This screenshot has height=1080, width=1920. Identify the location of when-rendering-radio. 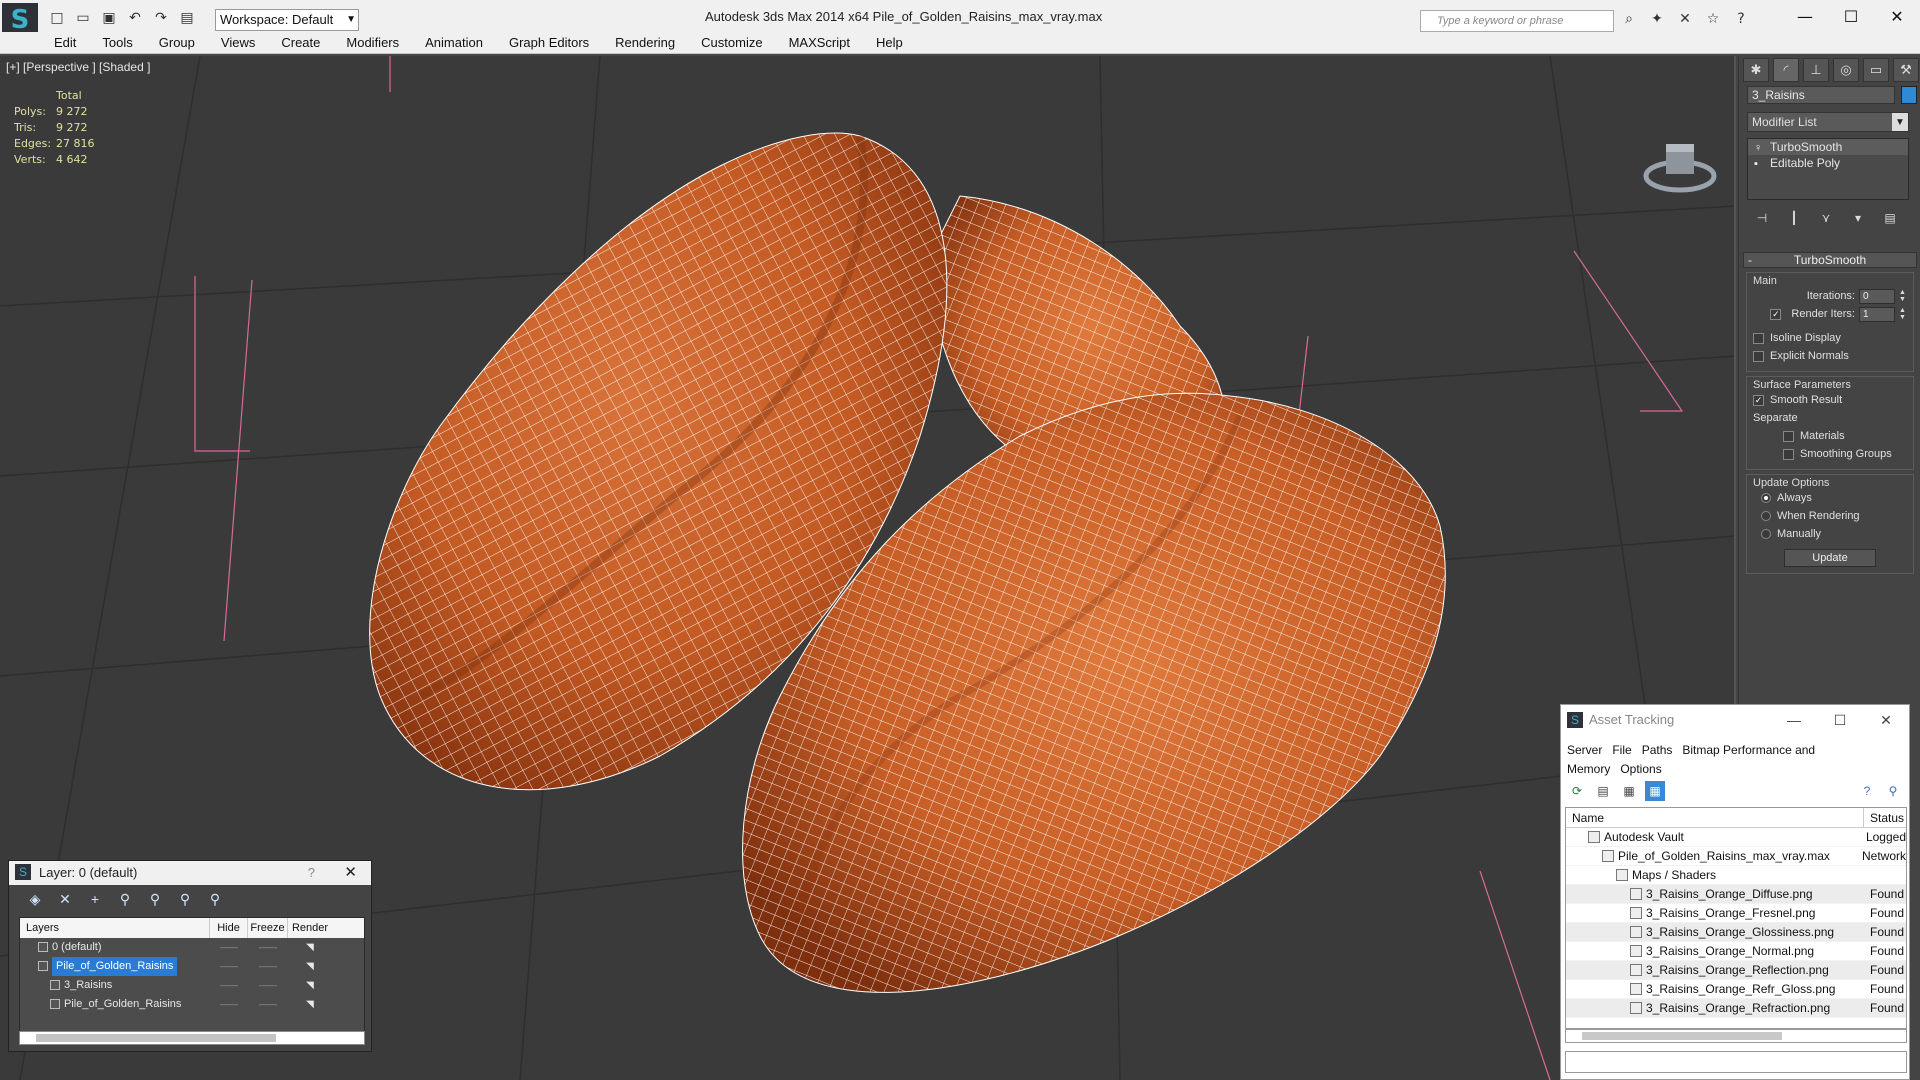
(1766, 516).